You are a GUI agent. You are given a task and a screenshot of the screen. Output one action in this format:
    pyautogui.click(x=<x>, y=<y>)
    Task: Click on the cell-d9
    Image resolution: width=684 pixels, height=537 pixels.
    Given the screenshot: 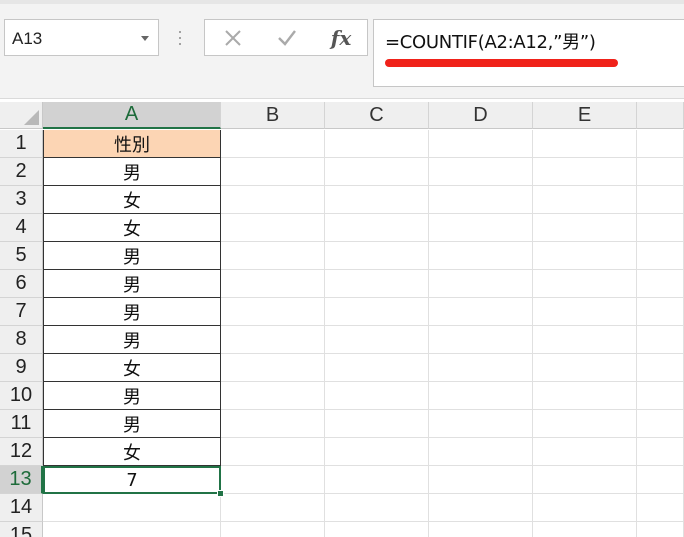 What is the action you would take?
    pyautogui.click(x=481, y=368)
    